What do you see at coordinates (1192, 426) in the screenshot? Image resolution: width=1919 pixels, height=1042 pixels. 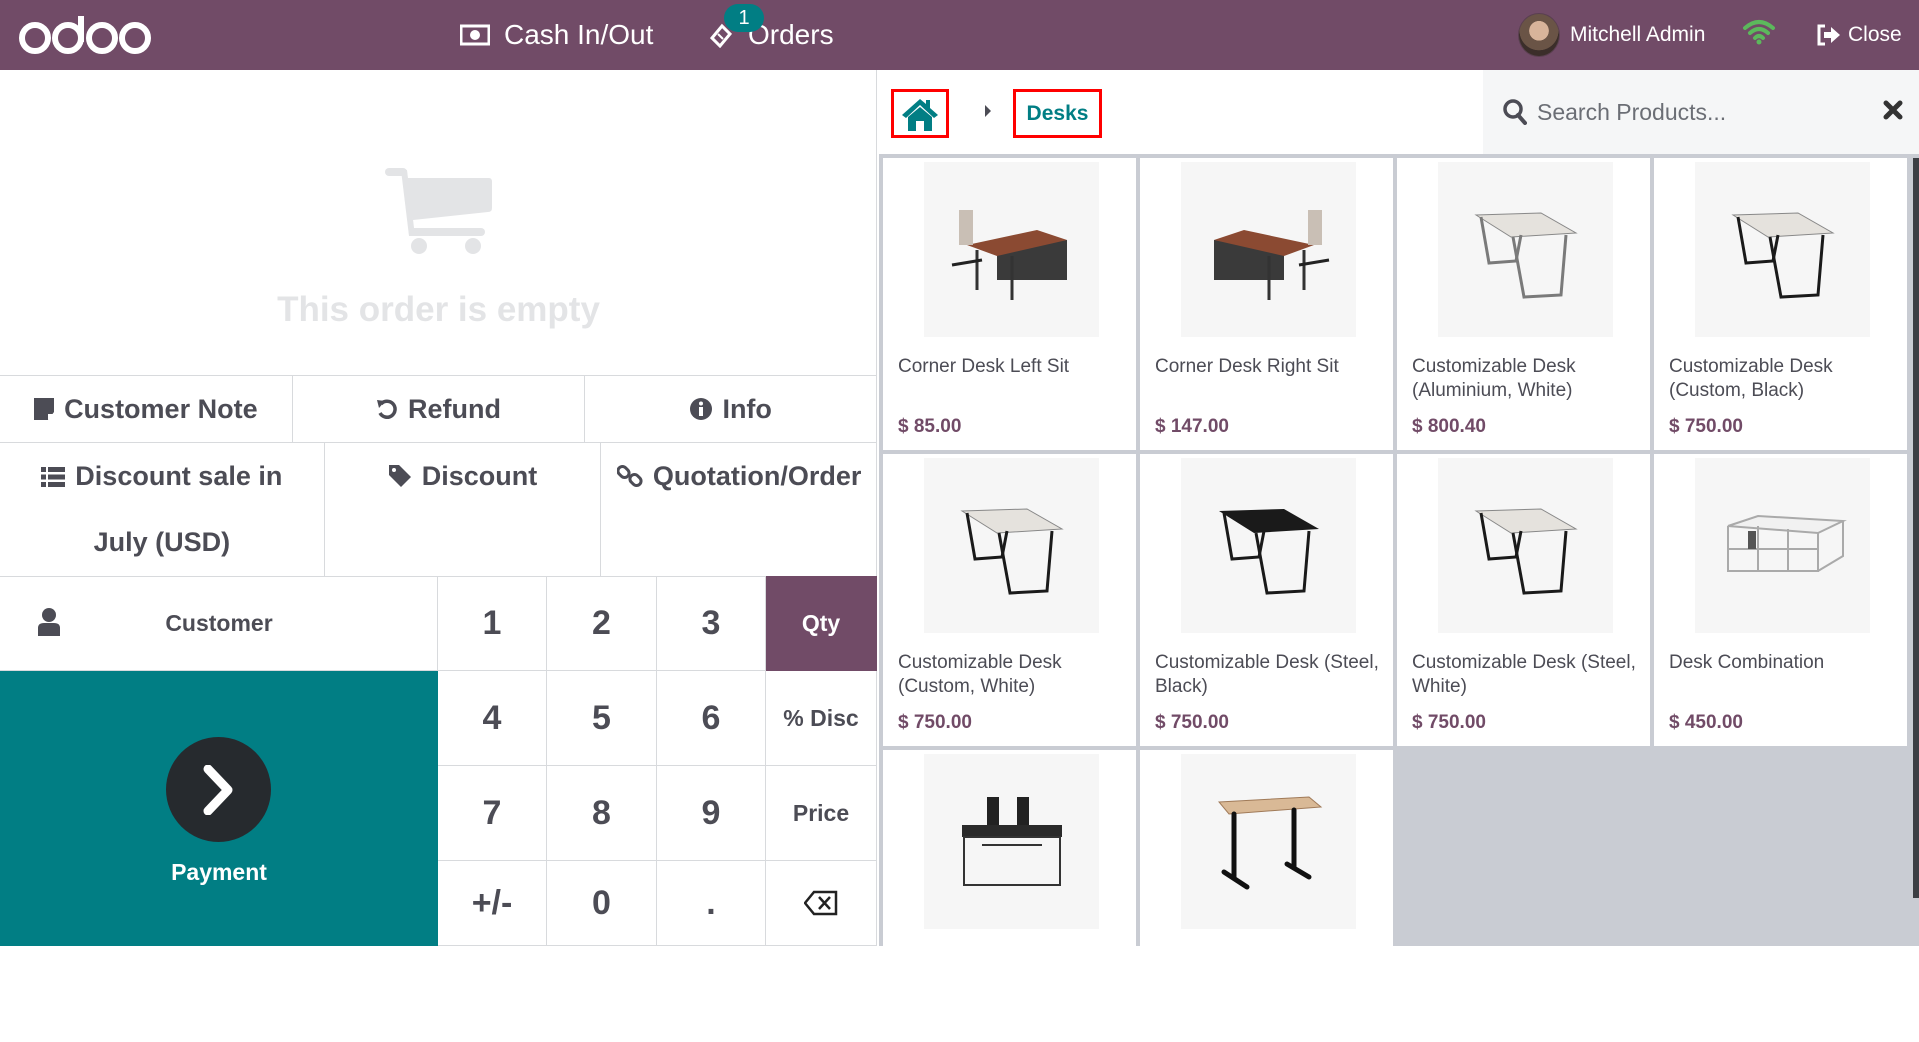 I see `product-price: $ 147.00` at bounding box center [1192, 426].